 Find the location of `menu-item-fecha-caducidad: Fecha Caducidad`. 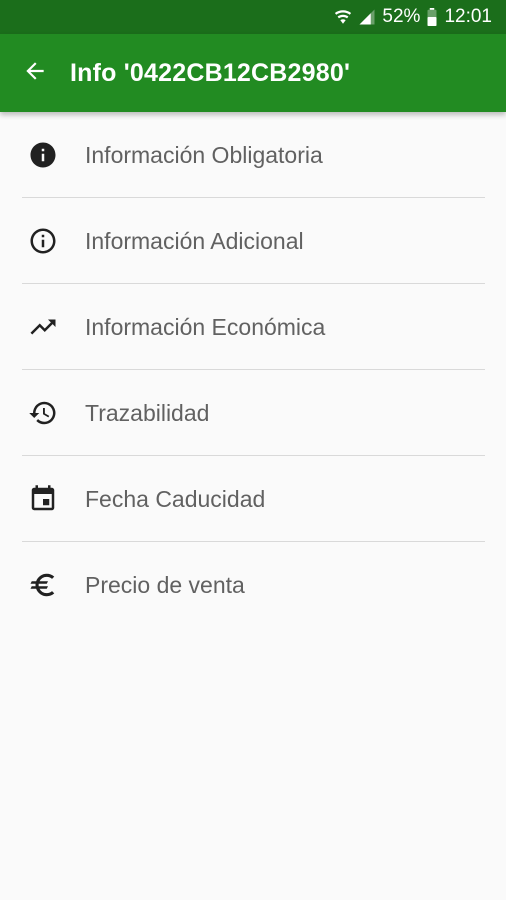

menu-item-fecha-caducidad: Fecha Caducidad is located at coordinates (253, 499).